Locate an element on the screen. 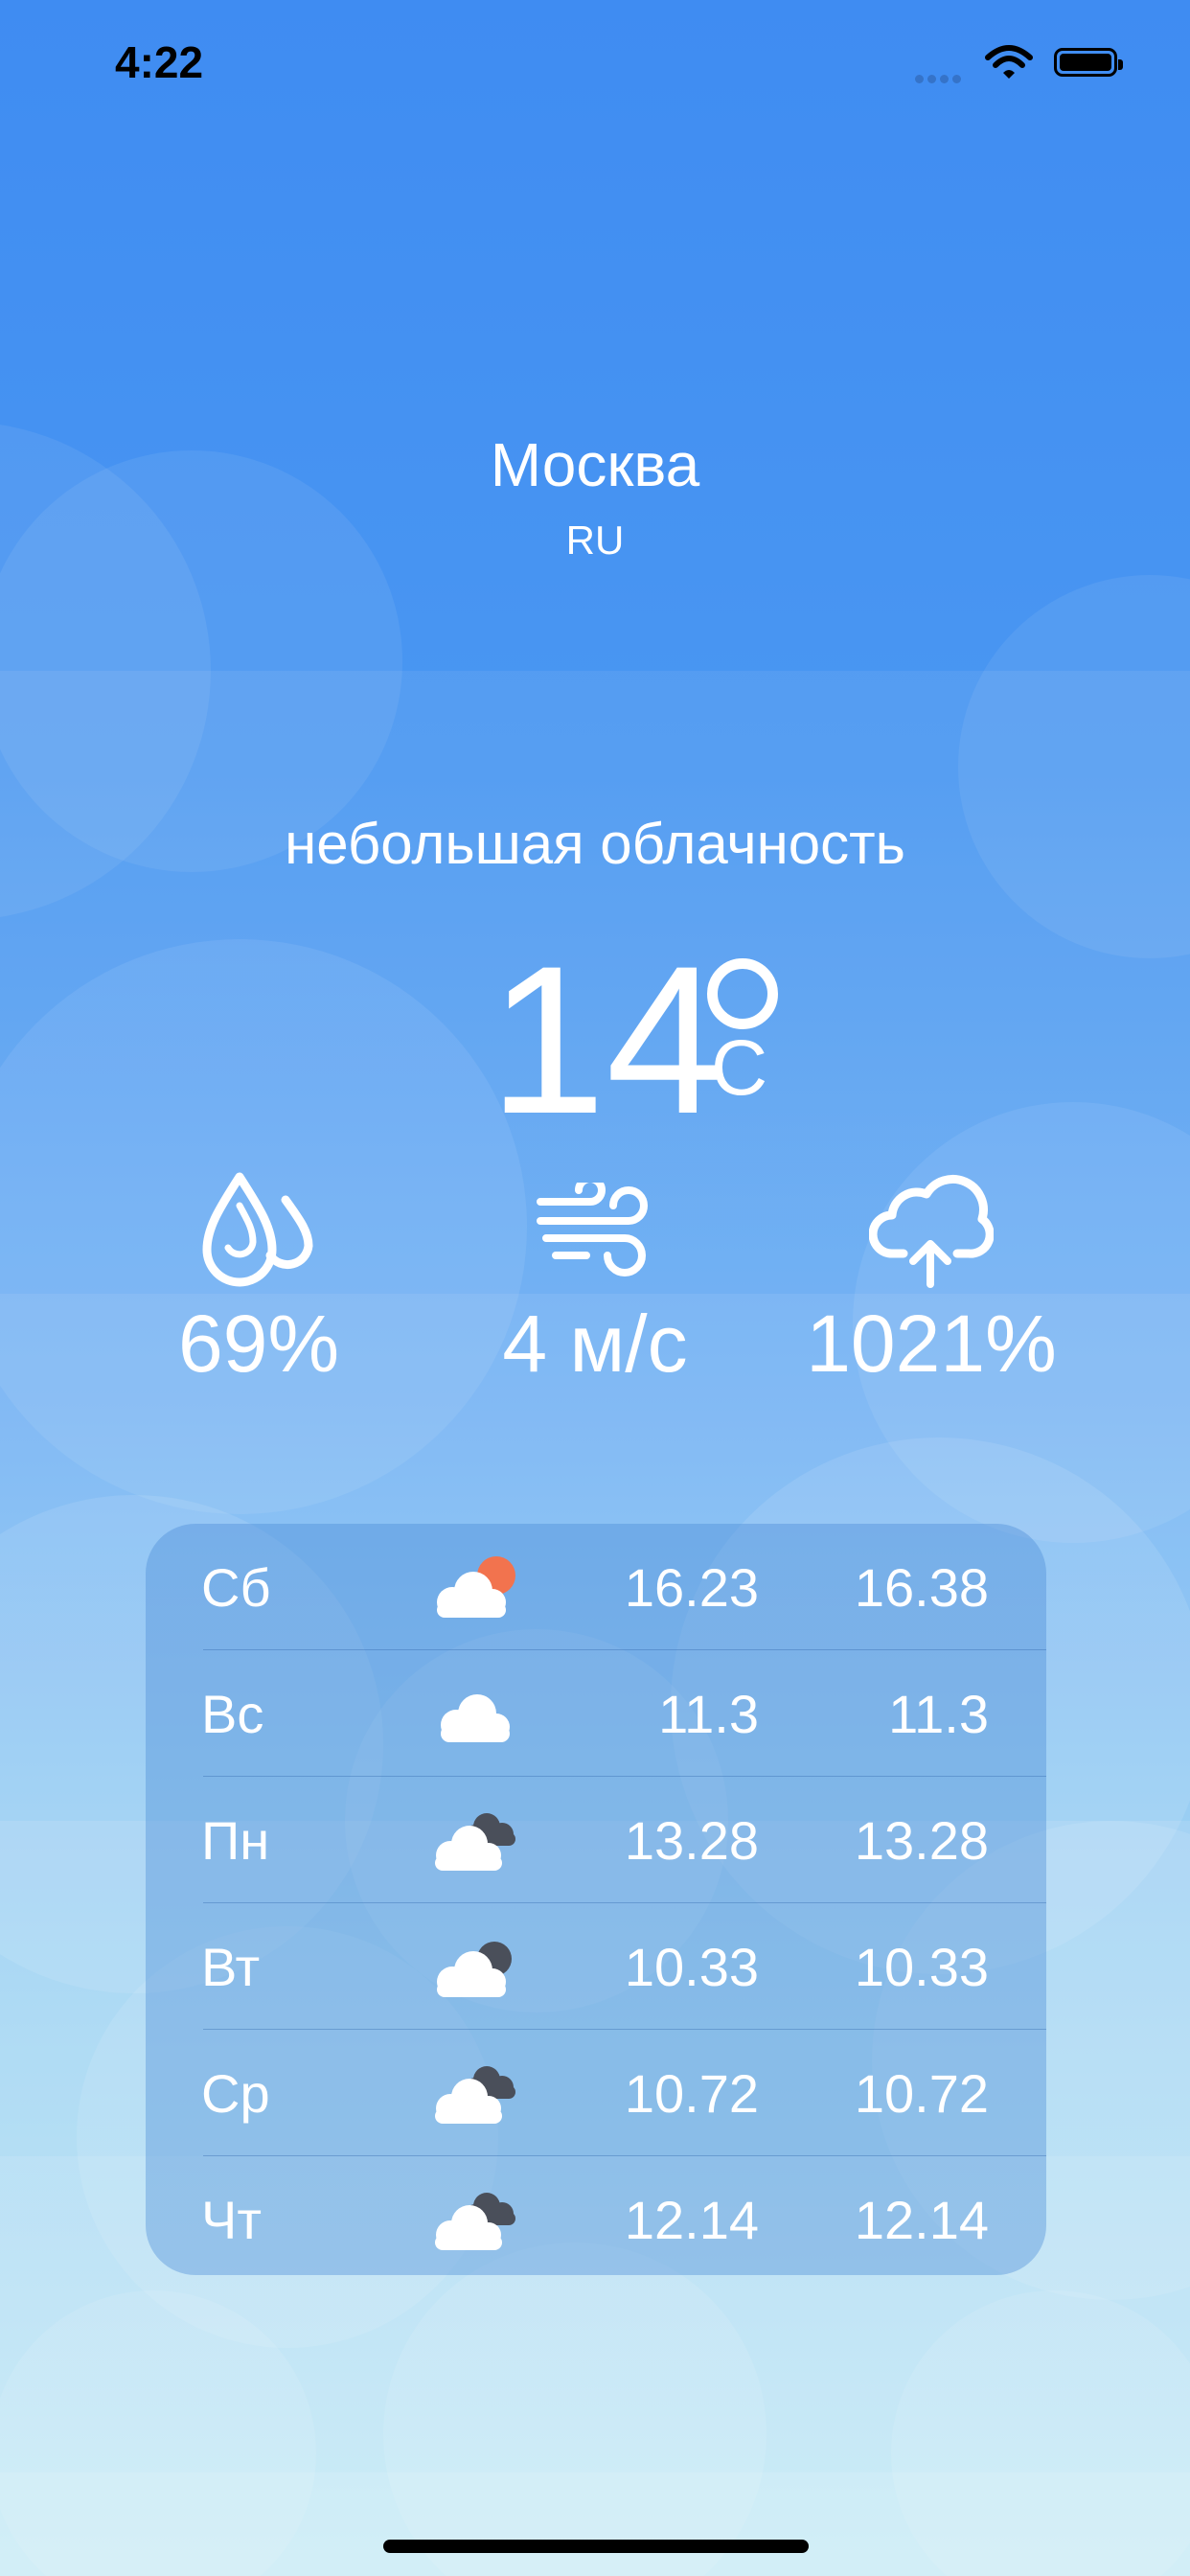 This screenshot has width=1190, height=2576. forecast-temp-b: 16.38 is located at coordinates (921, 1587).